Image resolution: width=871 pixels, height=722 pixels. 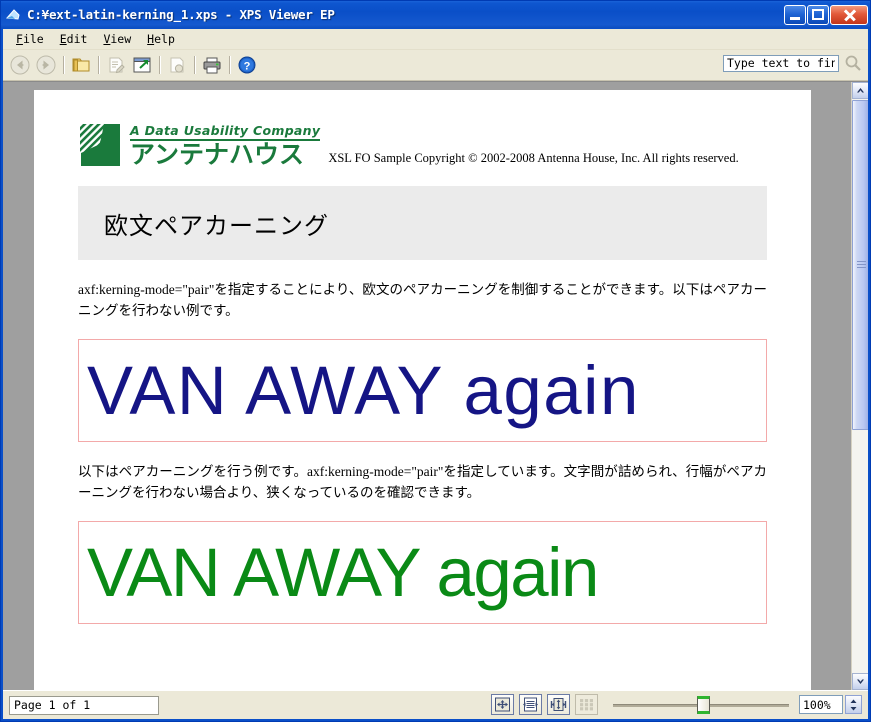 What do you see at coordinates (46, 65) in the screenshot?
I see `forward-icon` at bounding box center [46, 65].